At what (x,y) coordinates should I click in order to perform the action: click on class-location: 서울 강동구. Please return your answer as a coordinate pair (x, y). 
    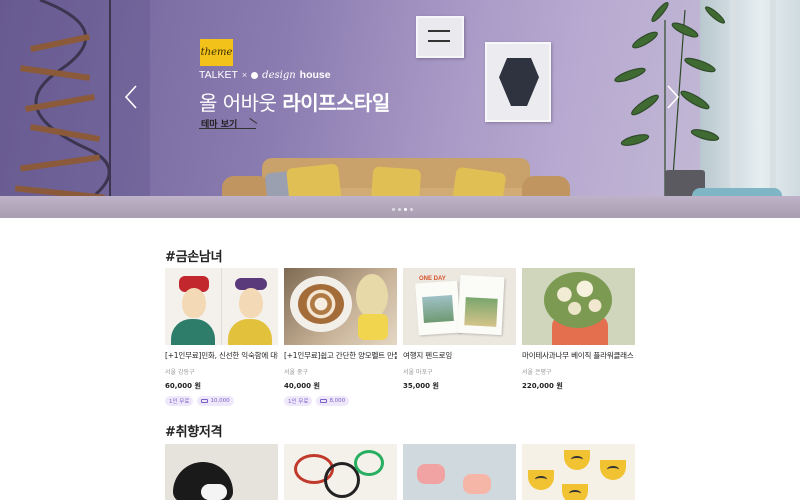
    Looking at the image, I should click on (180, 372).